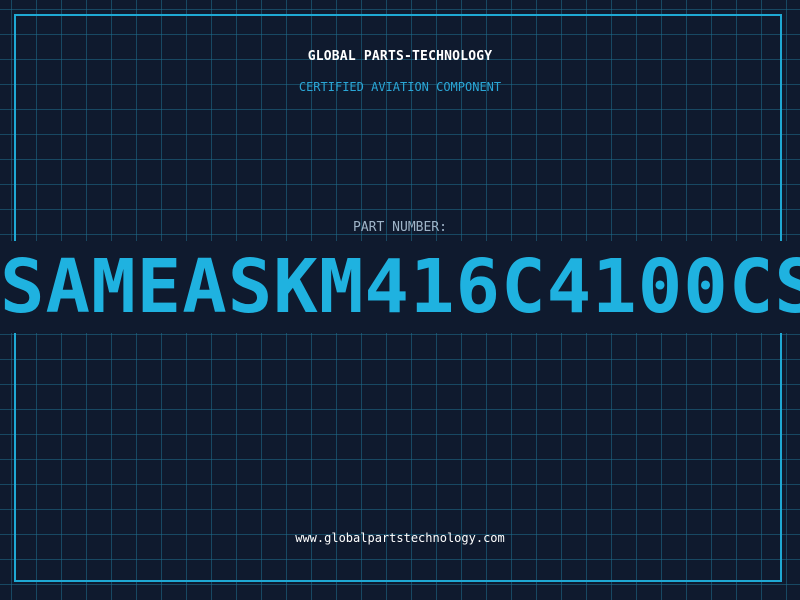  What do you see at coordinates (400, 56) in the screenshot?
I see `company-name: GLOBAL PARTS-TECHNOLOGY` at bounding box center [400, 56].